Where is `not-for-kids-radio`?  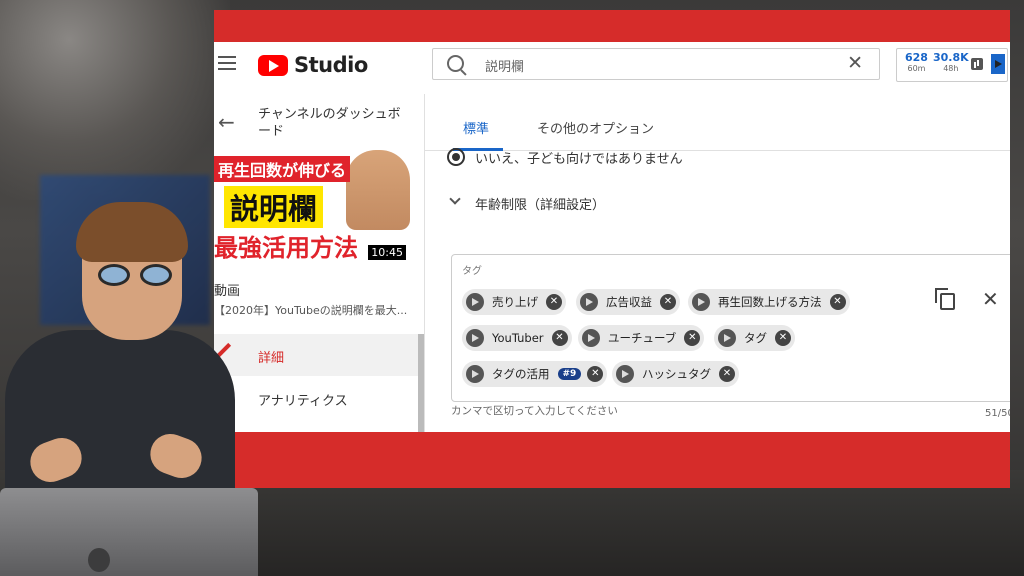
not-for-kids-radio is located at coordinates (456, 157).